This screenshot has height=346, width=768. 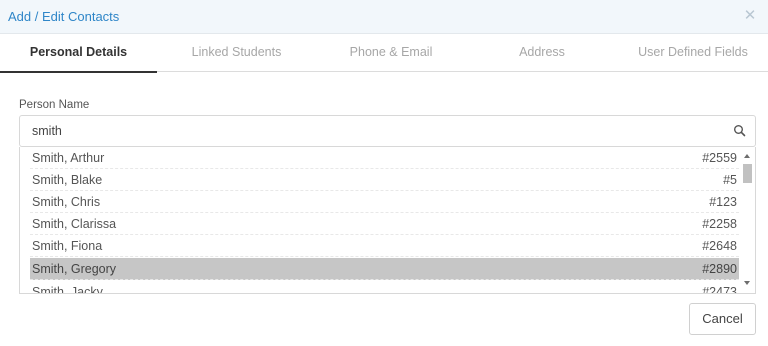 I want to click on results-scrollbar, so click(x=748, y=220).